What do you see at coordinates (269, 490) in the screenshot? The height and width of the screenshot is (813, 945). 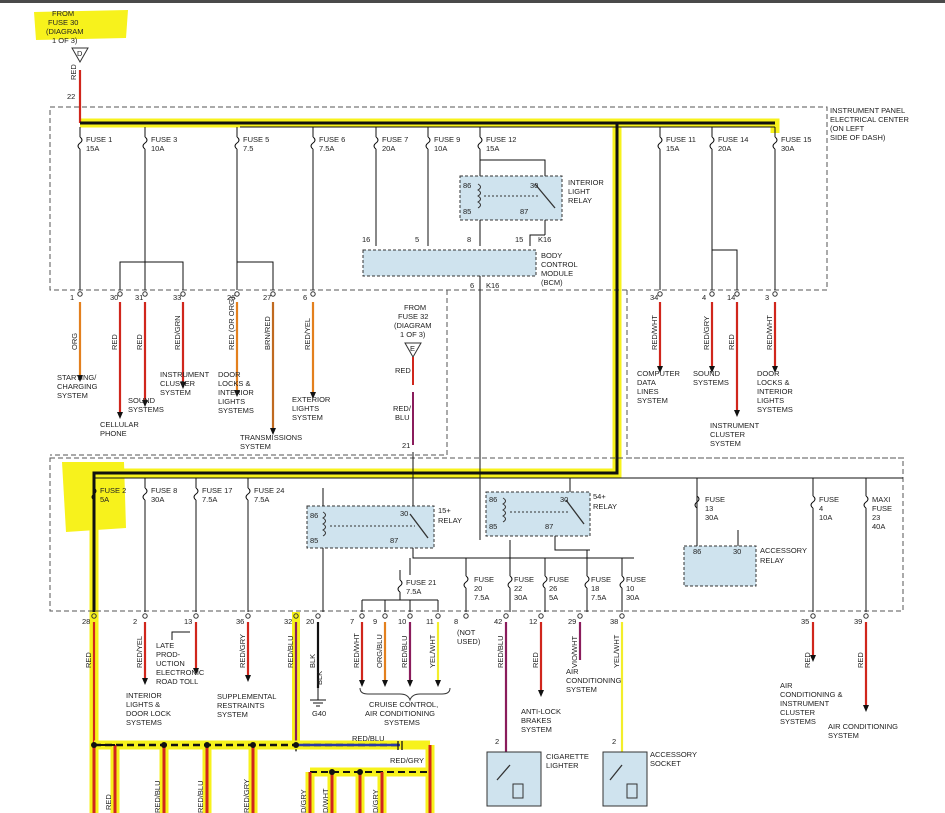 I see `lower-fuse-4-name: FUSE 24` at bounding box center [269, 490].